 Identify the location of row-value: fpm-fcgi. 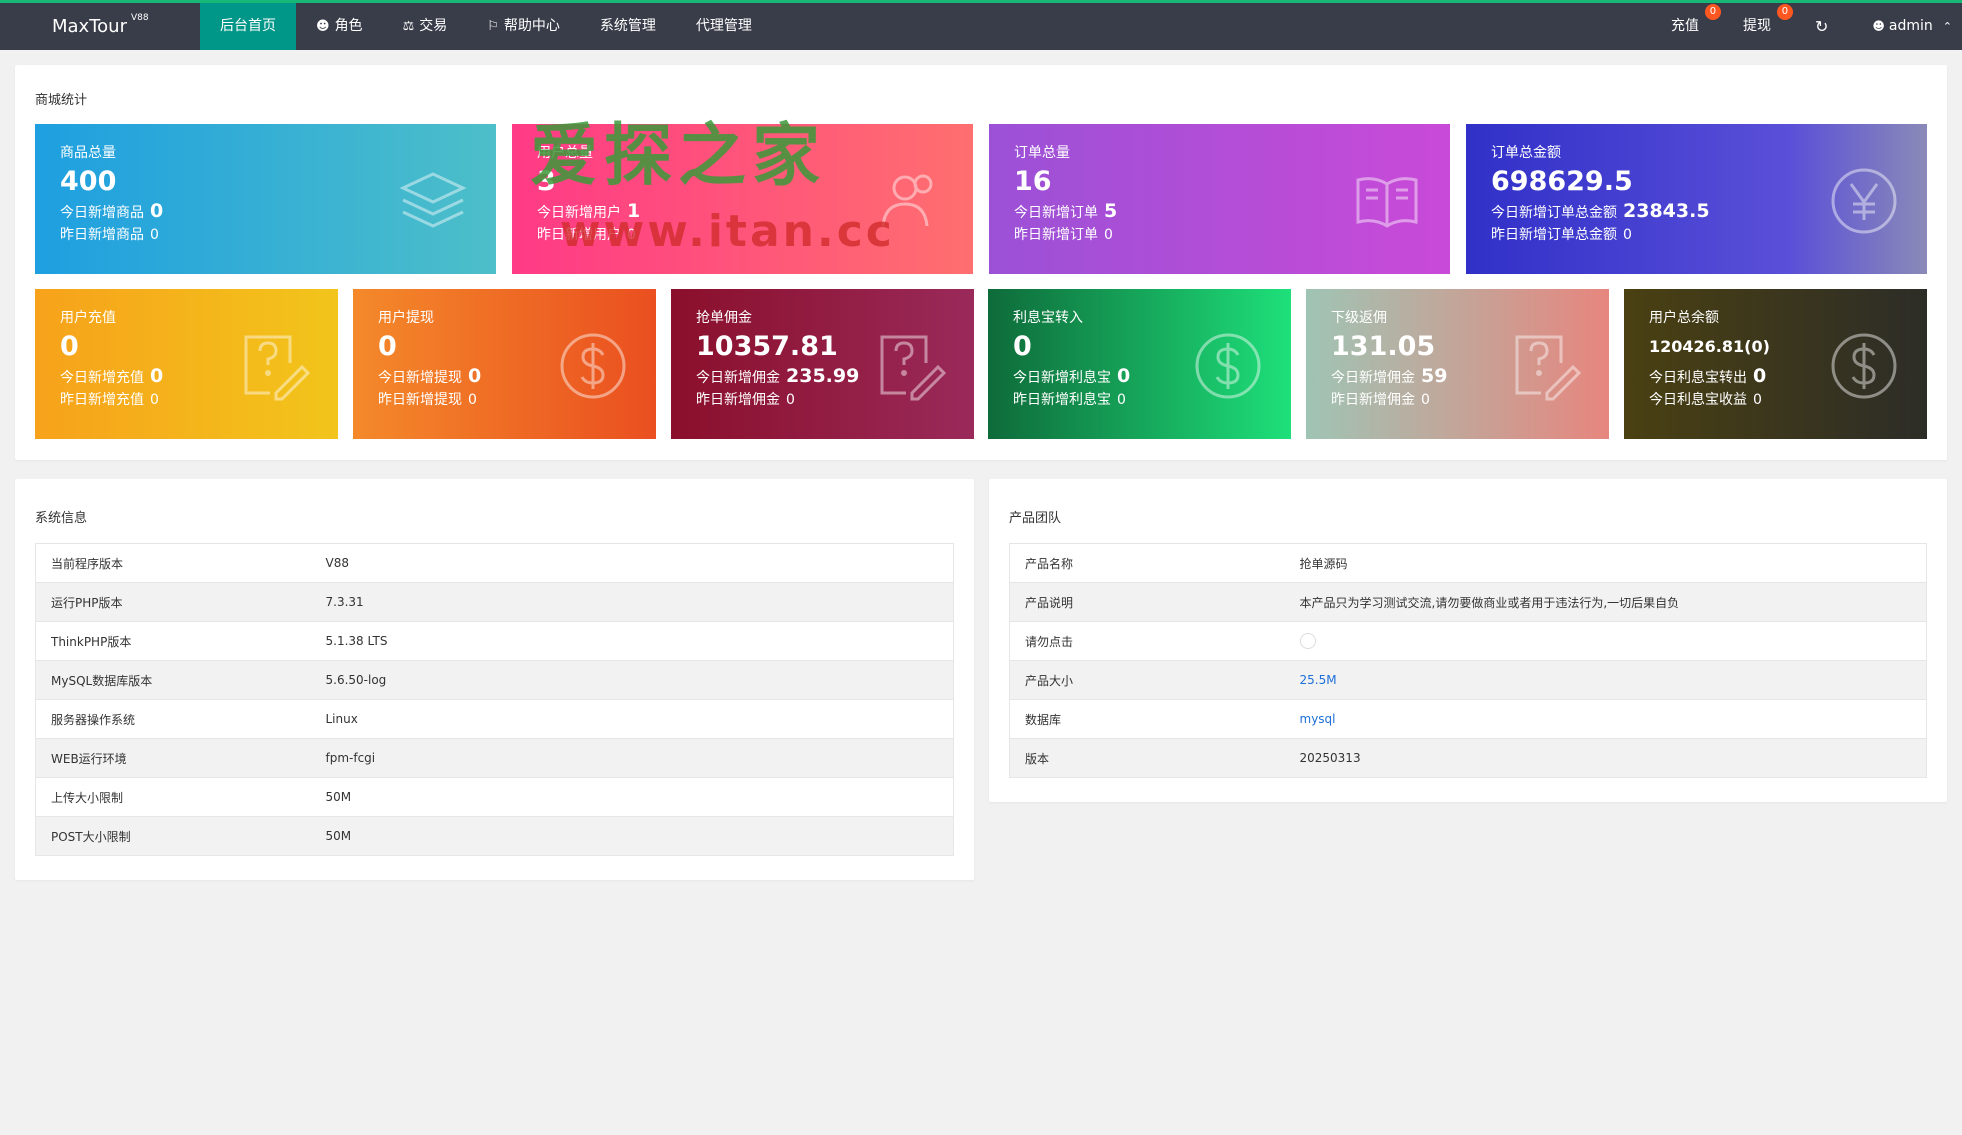
(632, 758).